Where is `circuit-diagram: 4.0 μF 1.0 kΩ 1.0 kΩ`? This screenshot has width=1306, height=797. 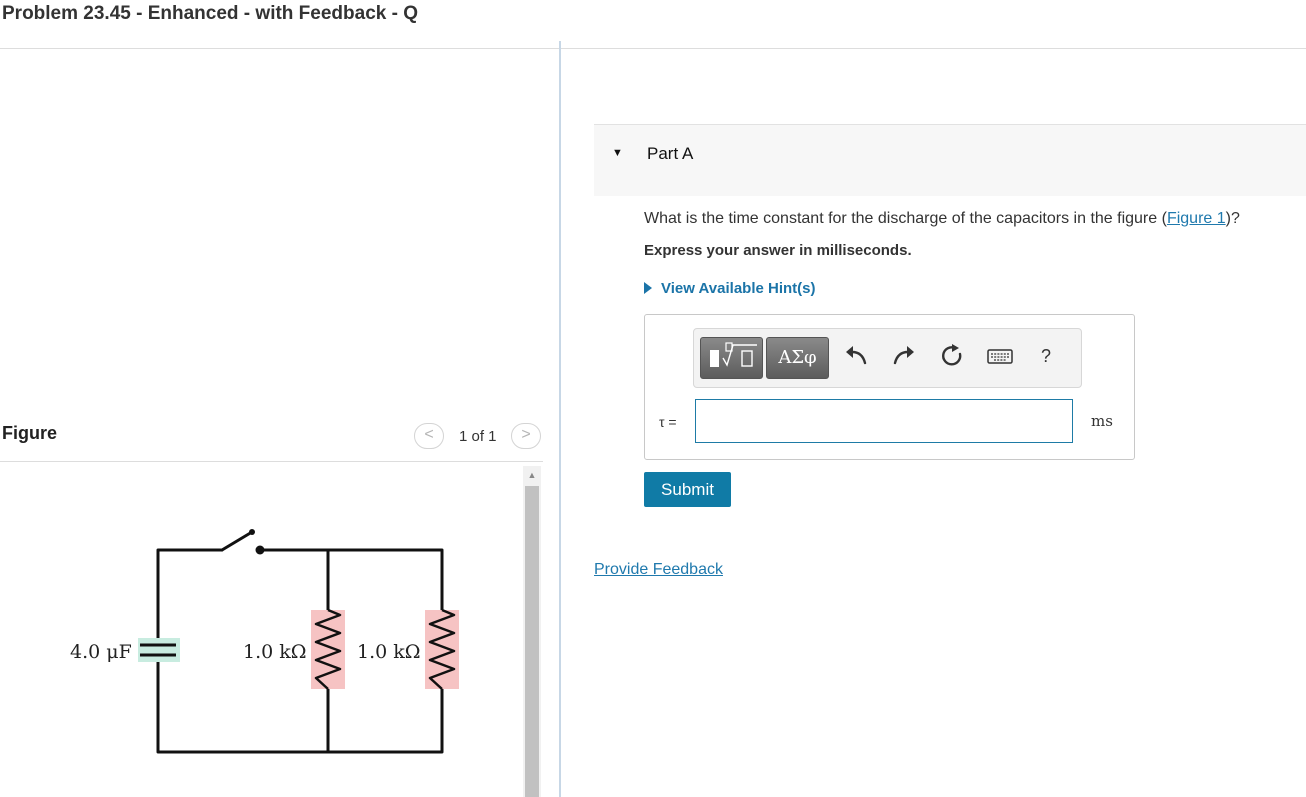 circuit-diagram: 4.0 μF 1.0 kΩ 1.0 kΩ is located at coordinates (264, 641).